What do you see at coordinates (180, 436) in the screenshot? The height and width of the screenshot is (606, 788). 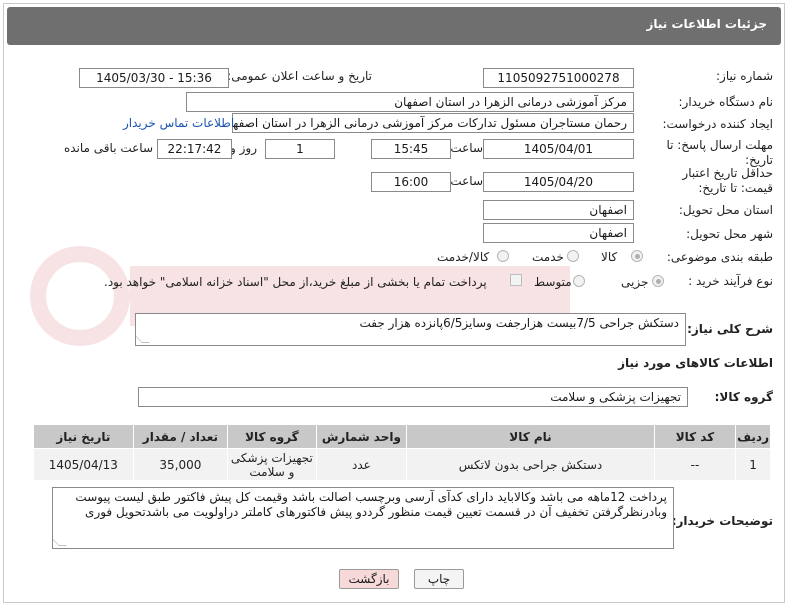 I see `column-header: تعداد / مقدار` at bounding box center [180, 436].